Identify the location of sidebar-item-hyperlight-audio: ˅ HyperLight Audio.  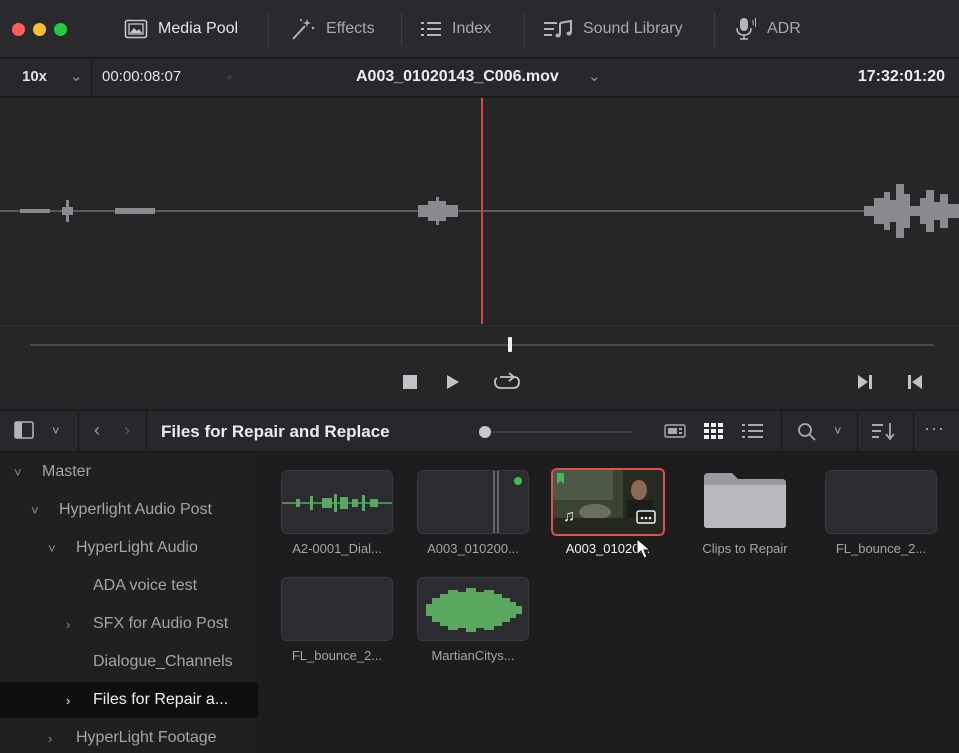
(129, 548).